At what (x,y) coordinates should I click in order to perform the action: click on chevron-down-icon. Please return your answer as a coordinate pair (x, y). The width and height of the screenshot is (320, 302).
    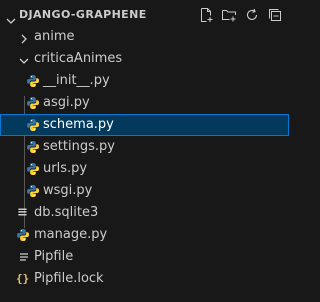
    Looking at the image, I should click on (24, 59).